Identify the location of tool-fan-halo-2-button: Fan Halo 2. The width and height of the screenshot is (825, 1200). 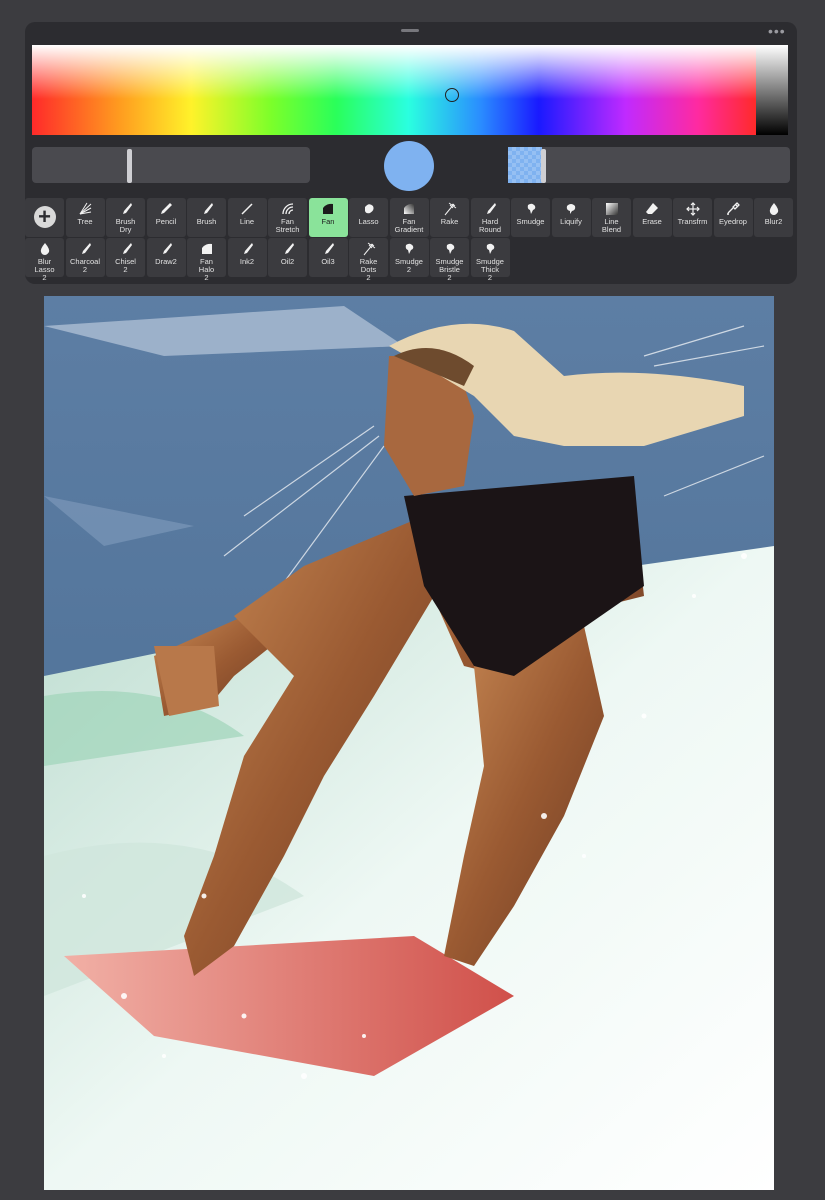
(206, 260).